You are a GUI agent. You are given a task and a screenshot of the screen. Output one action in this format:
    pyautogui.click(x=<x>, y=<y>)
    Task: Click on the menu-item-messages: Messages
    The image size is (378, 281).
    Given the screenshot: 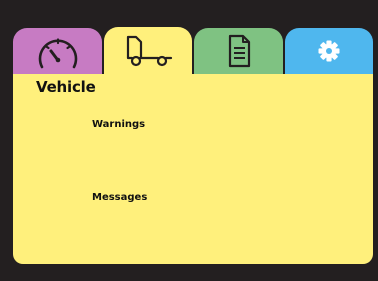 What is the action you would take?
    pyautogui.click(x=119, y=197)
    